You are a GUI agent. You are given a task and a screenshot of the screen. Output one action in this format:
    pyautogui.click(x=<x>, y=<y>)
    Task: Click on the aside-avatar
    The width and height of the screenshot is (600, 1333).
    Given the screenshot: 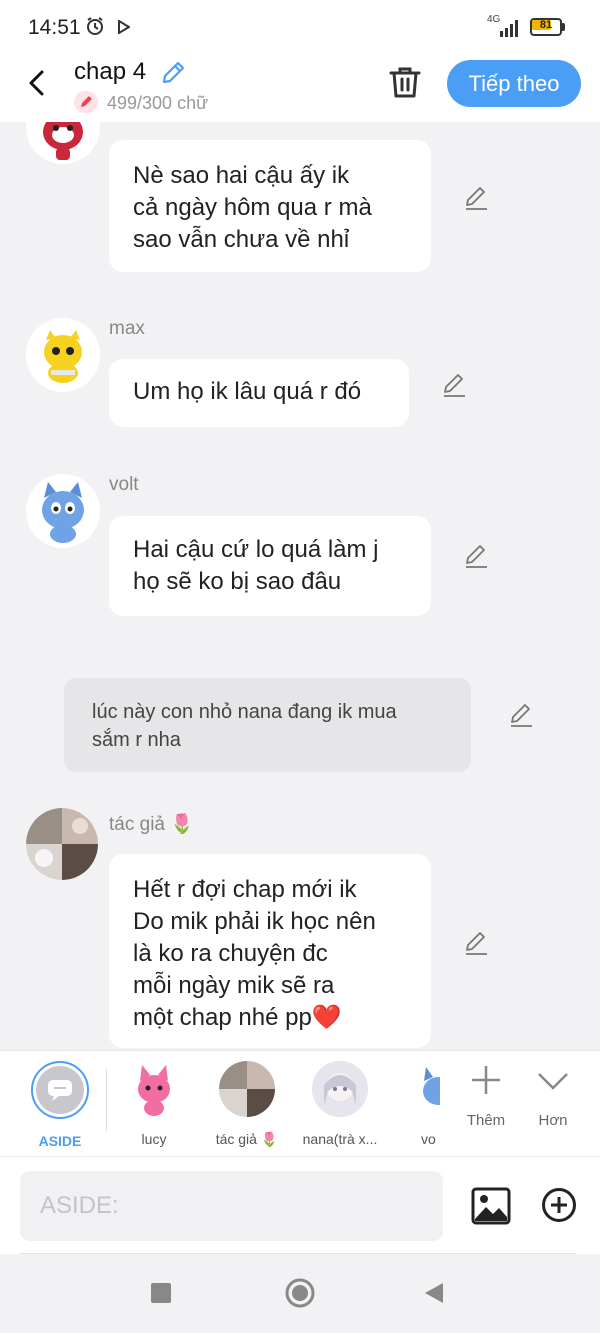 What is the action you would take?
    pyautogui.click(x=60, y=1090)
    